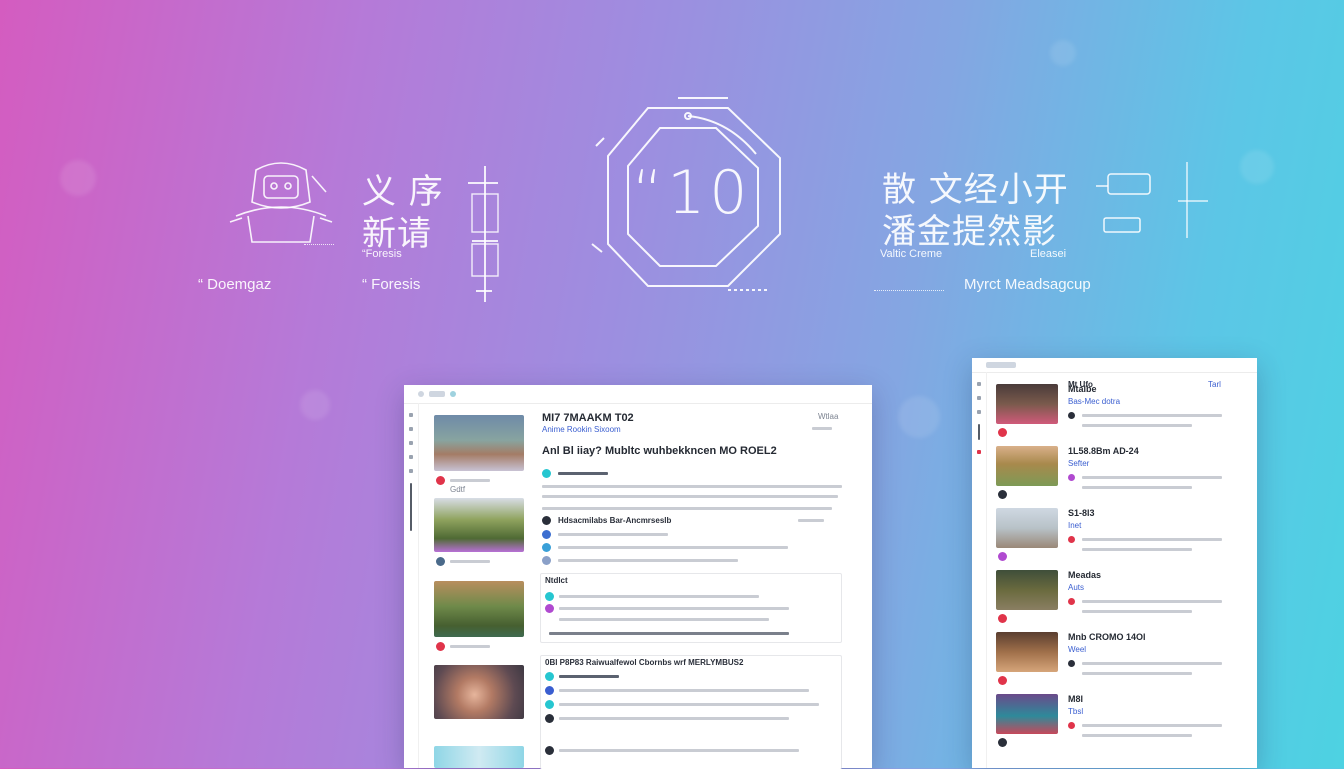 The image size is (1344, 769). Describe the element at coordinates (1079, 463) in the screenshot. I see `item-meta: Sefter` at that location.